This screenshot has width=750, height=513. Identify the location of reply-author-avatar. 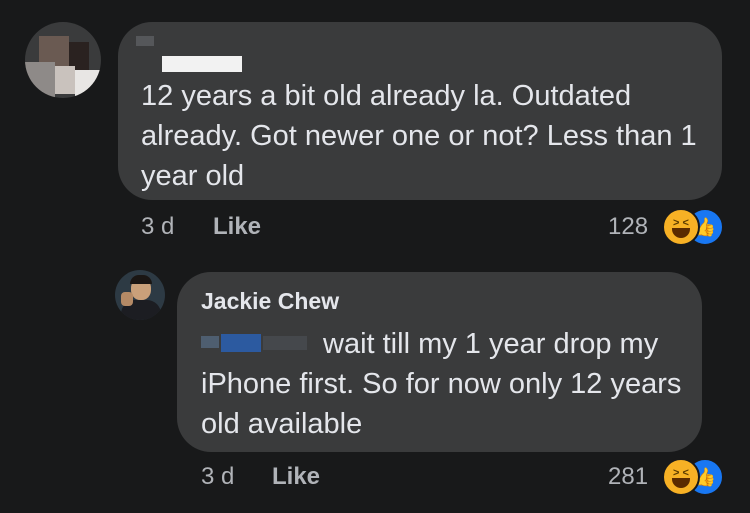
(140, 295).